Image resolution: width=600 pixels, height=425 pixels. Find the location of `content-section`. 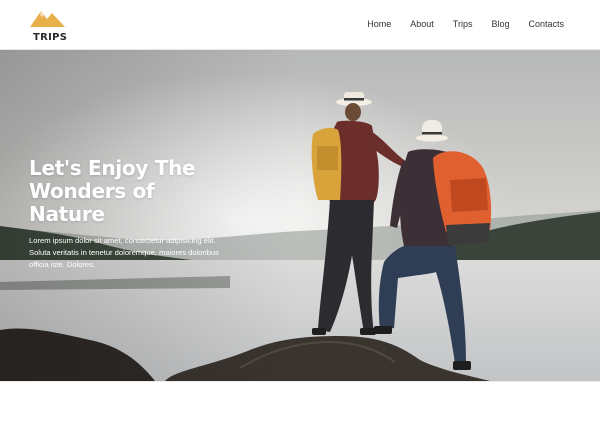

content-section is located at coordinates (300, 403).